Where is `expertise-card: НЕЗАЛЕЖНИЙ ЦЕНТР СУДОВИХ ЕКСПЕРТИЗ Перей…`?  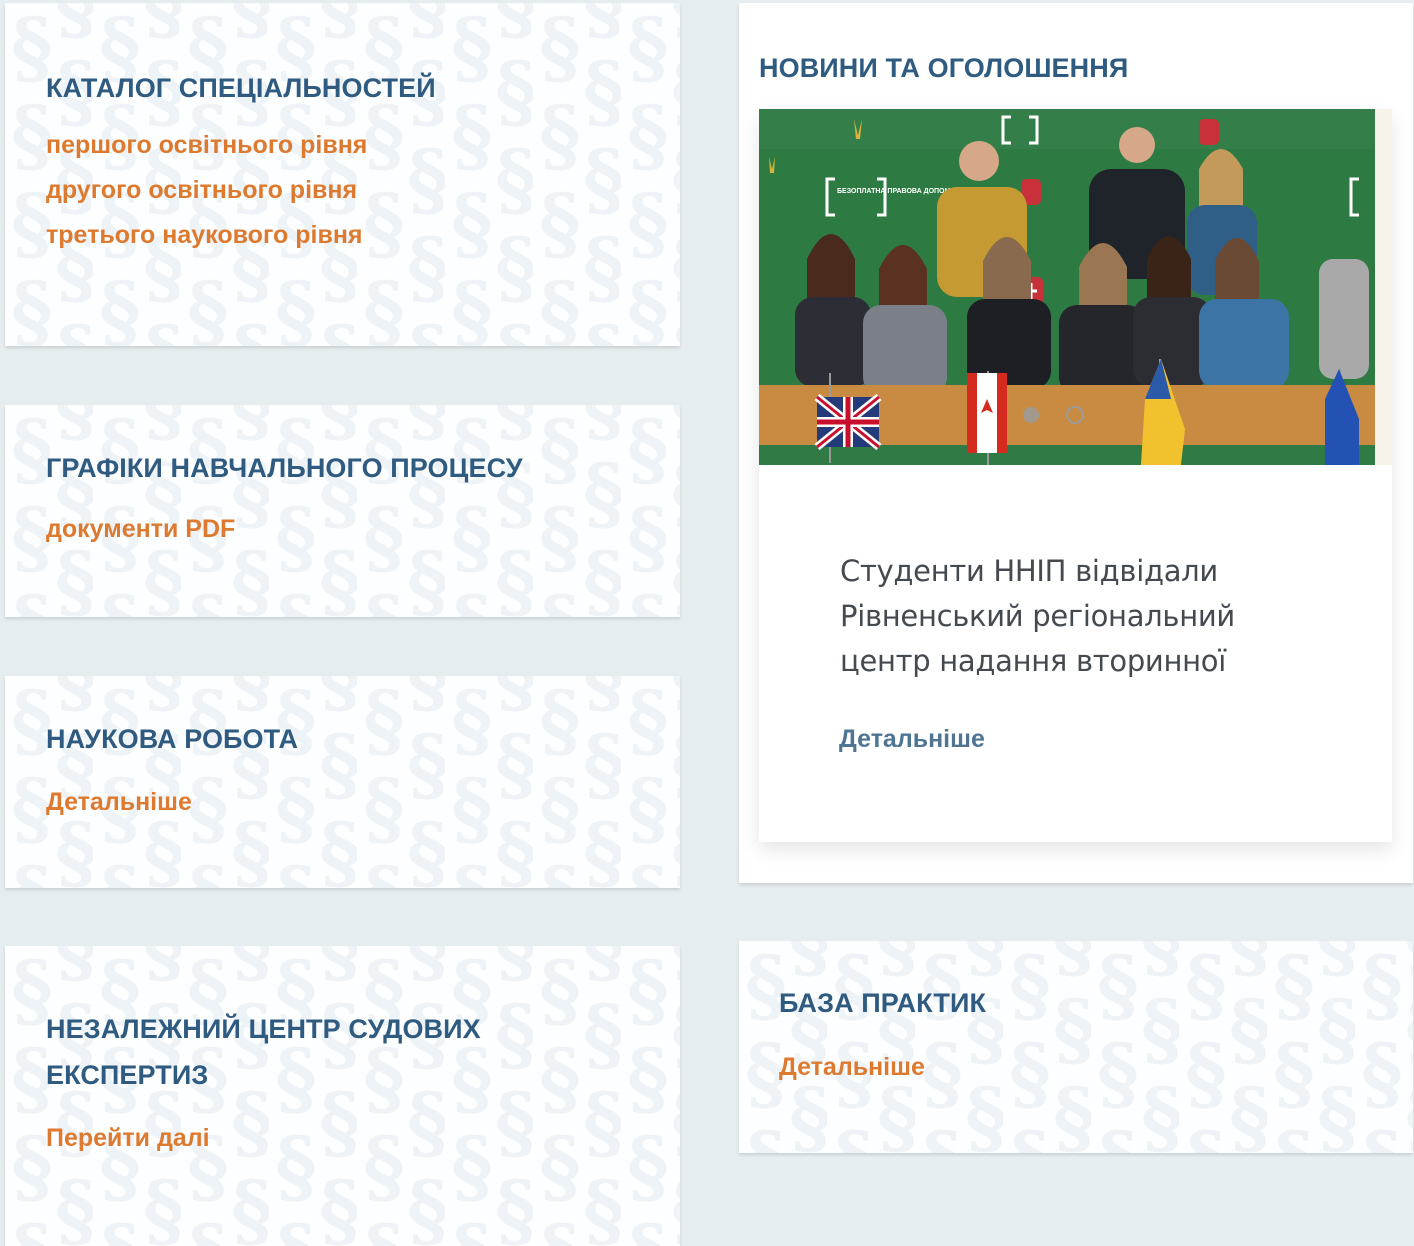
expertise-card: НЕЗАЛЕЖНИЙ ЦЕНТР СУДОВИХ ЕКСПЕРТИЗ Перей… is located at coordinates (342, 1096).